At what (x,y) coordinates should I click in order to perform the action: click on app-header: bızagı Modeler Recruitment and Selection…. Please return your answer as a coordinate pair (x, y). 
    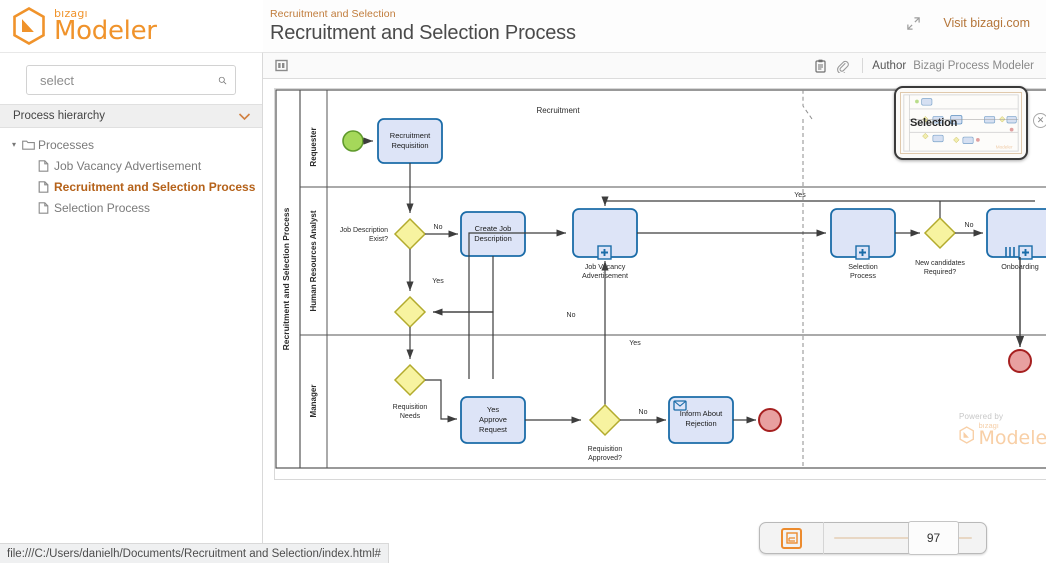
    Looking at the image, I should click on (523, 26).